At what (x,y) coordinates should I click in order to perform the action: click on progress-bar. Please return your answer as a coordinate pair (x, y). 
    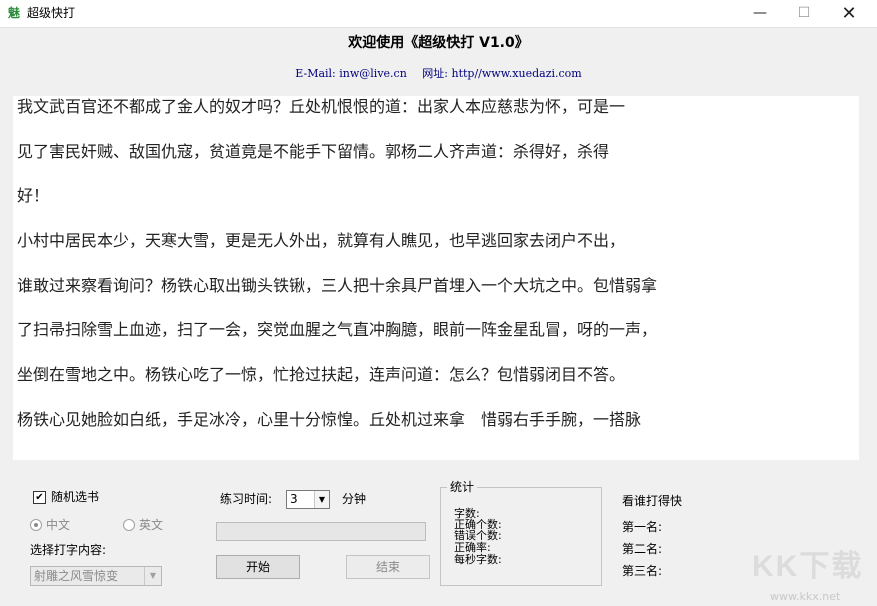
    Looking at the image, I should click on (321, 531).